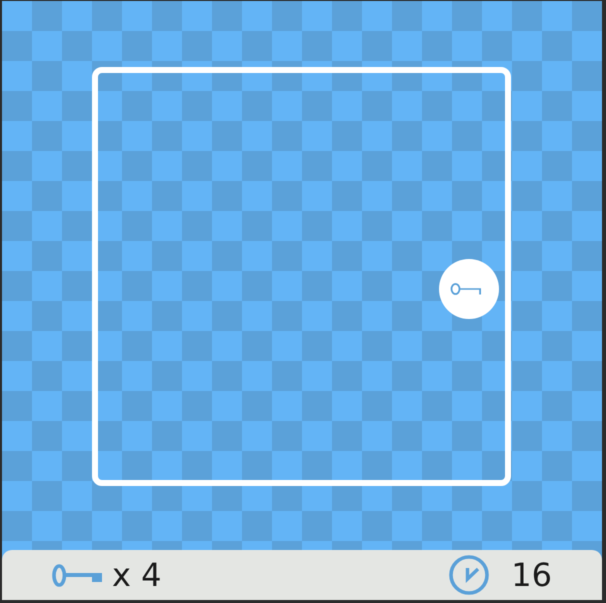  Describe the element at coordinates (137, 575) in the screenshot. I see `key-count: x 4` at that location.